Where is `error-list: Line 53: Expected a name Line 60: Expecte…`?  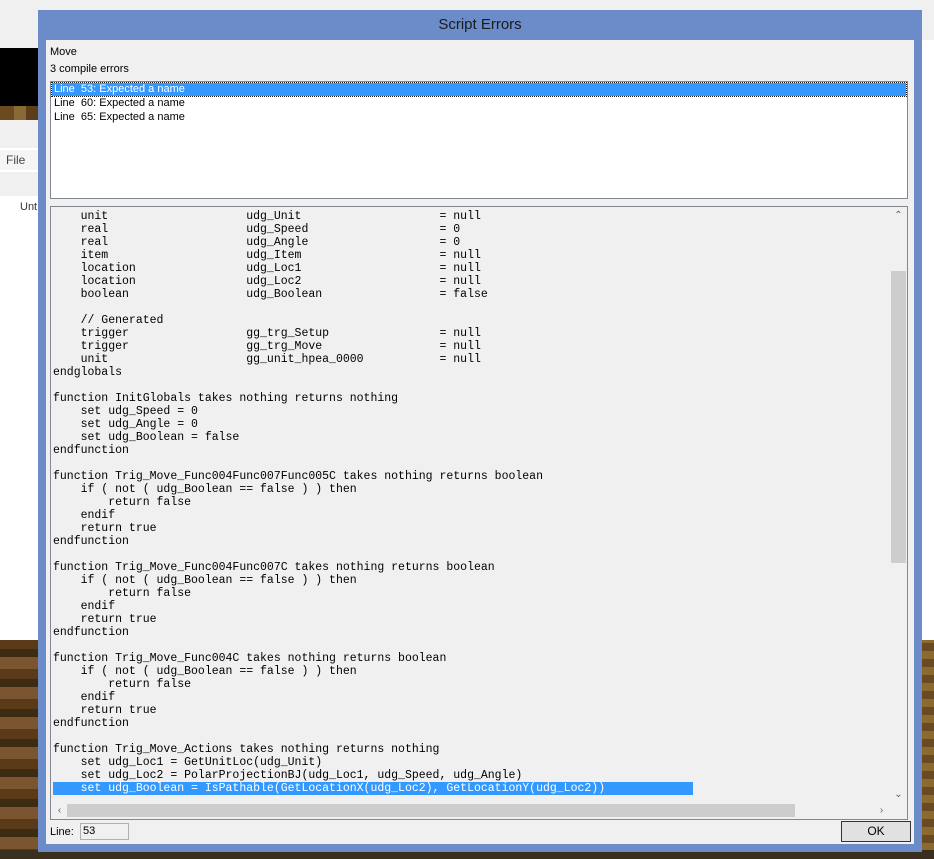
error-list: Line 53: Expected a name Line 60: Expecte… is located at coordinates (479, 140).